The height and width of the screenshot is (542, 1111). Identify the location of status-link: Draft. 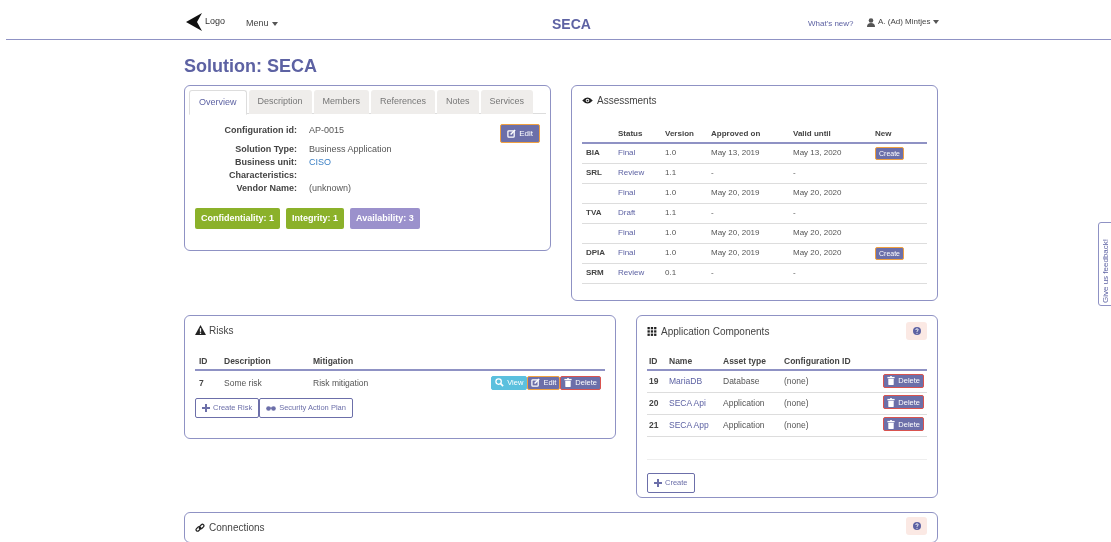
(627, 212).